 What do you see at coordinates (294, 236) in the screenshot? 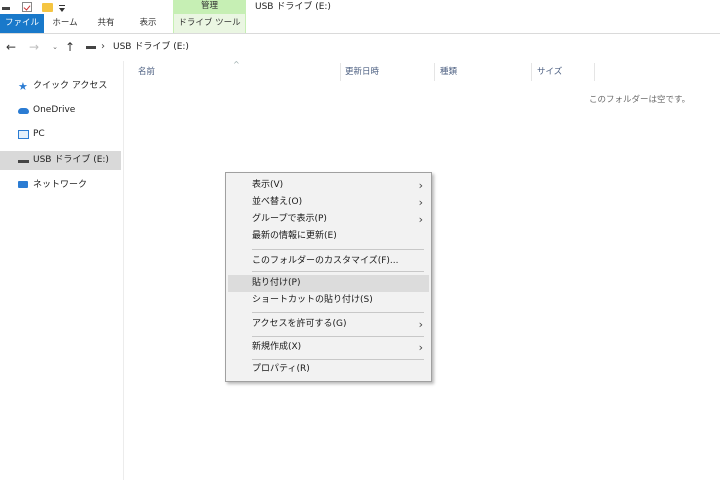
I see `menu-item-label: 最新の情報に更新(E)` at bounding box center [294, 236].